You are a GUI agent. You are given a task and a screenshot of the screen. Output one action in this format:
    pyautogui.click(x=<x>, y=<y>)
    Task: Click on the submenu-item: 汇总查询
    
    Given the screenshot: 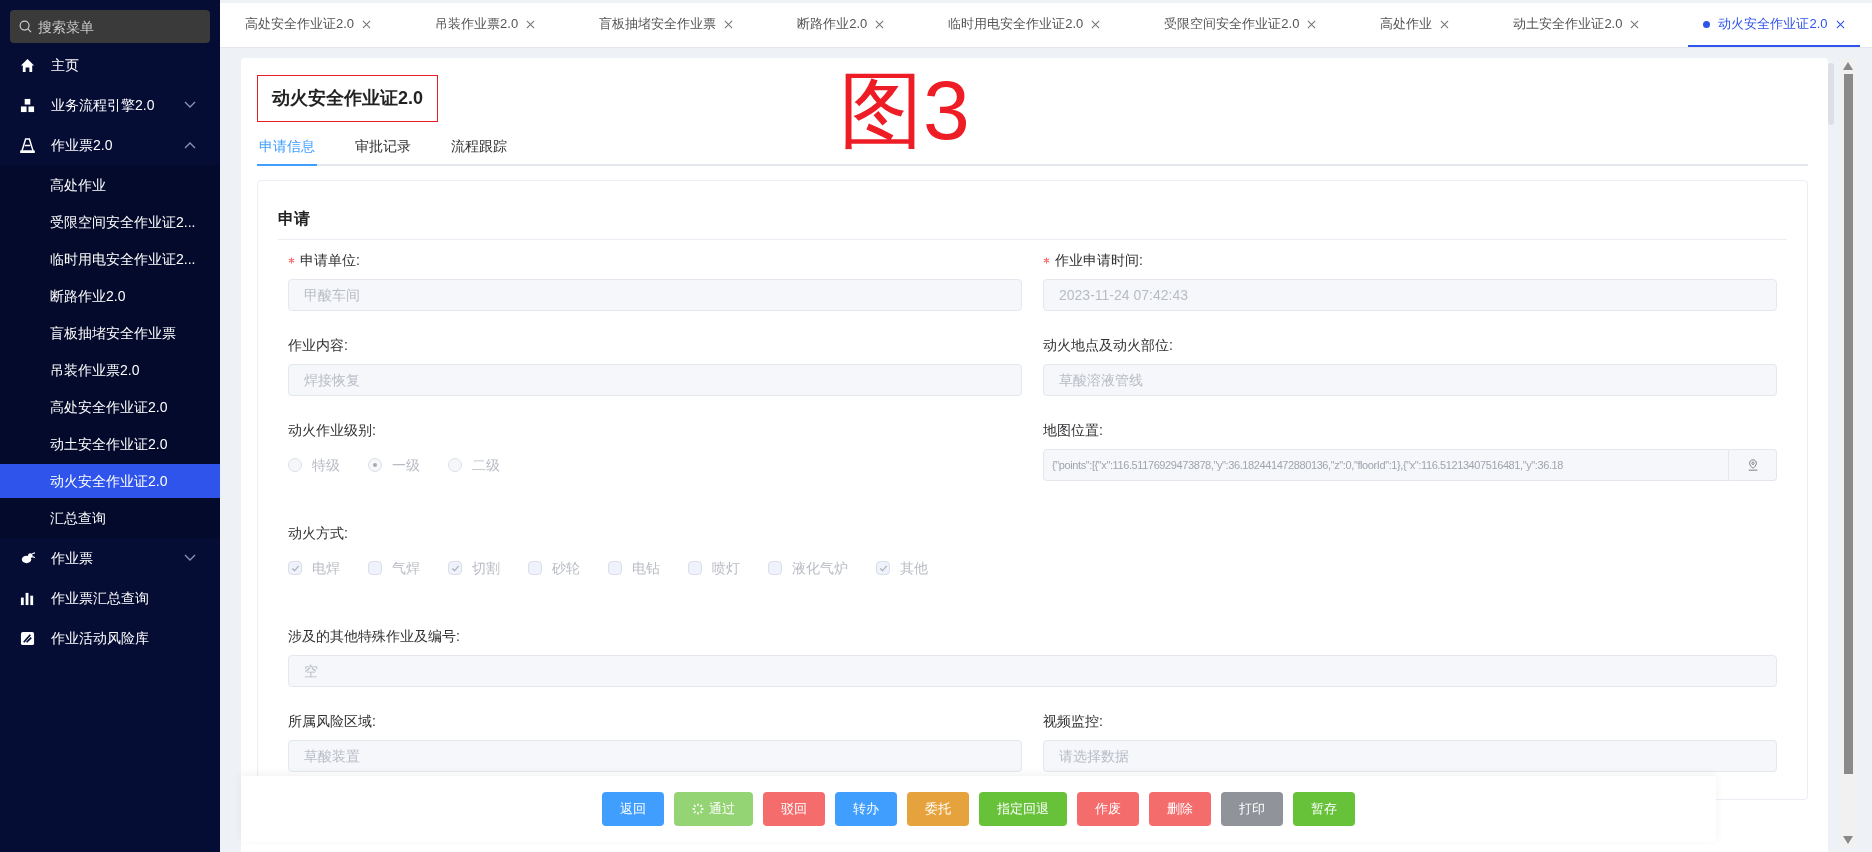 What is the action you would take?
    pyautogui.click(x=110, y=518)
    